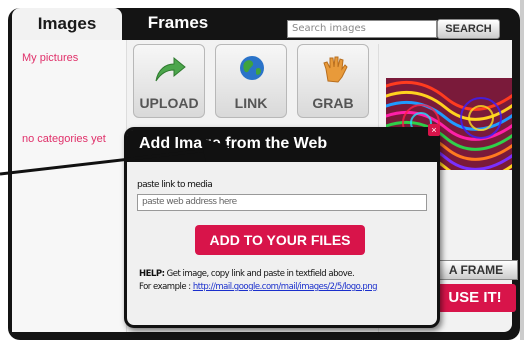 This screenshot has width=526, height=343. I want to click on link-label: LINK, so click(251, 103).